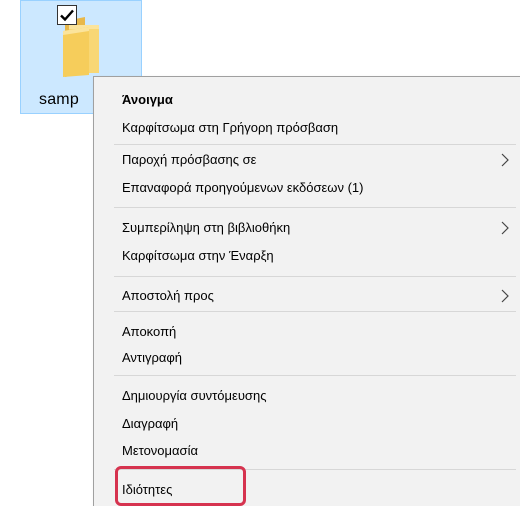  I want to click on menu-item-label: Παροχή πρόσβασης σε, so click(189, 159).